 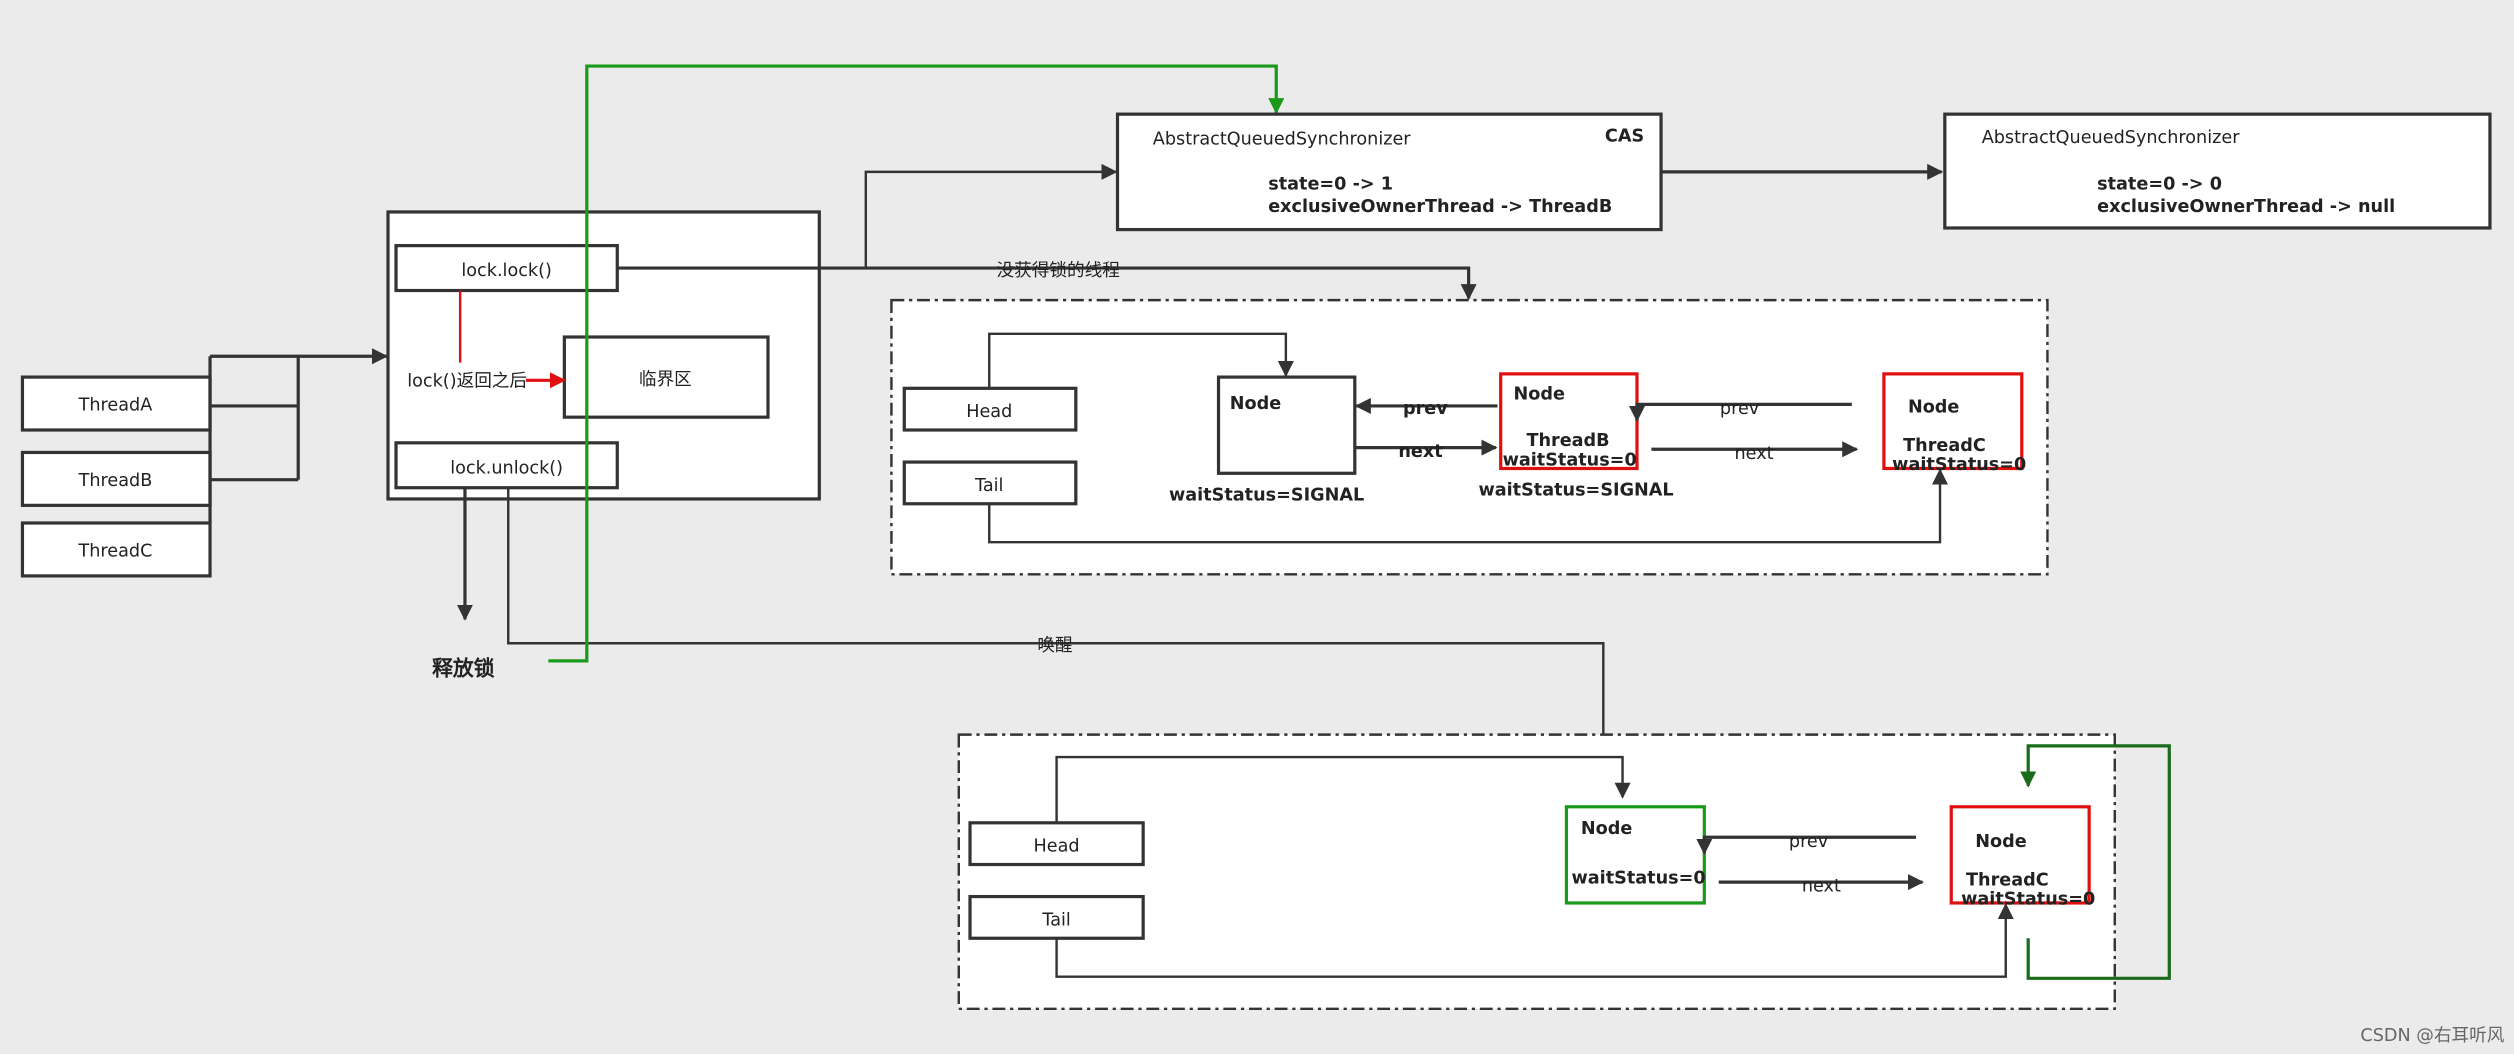 I want to click on svg-text: lock.lock(), so click(x=506, y=271).